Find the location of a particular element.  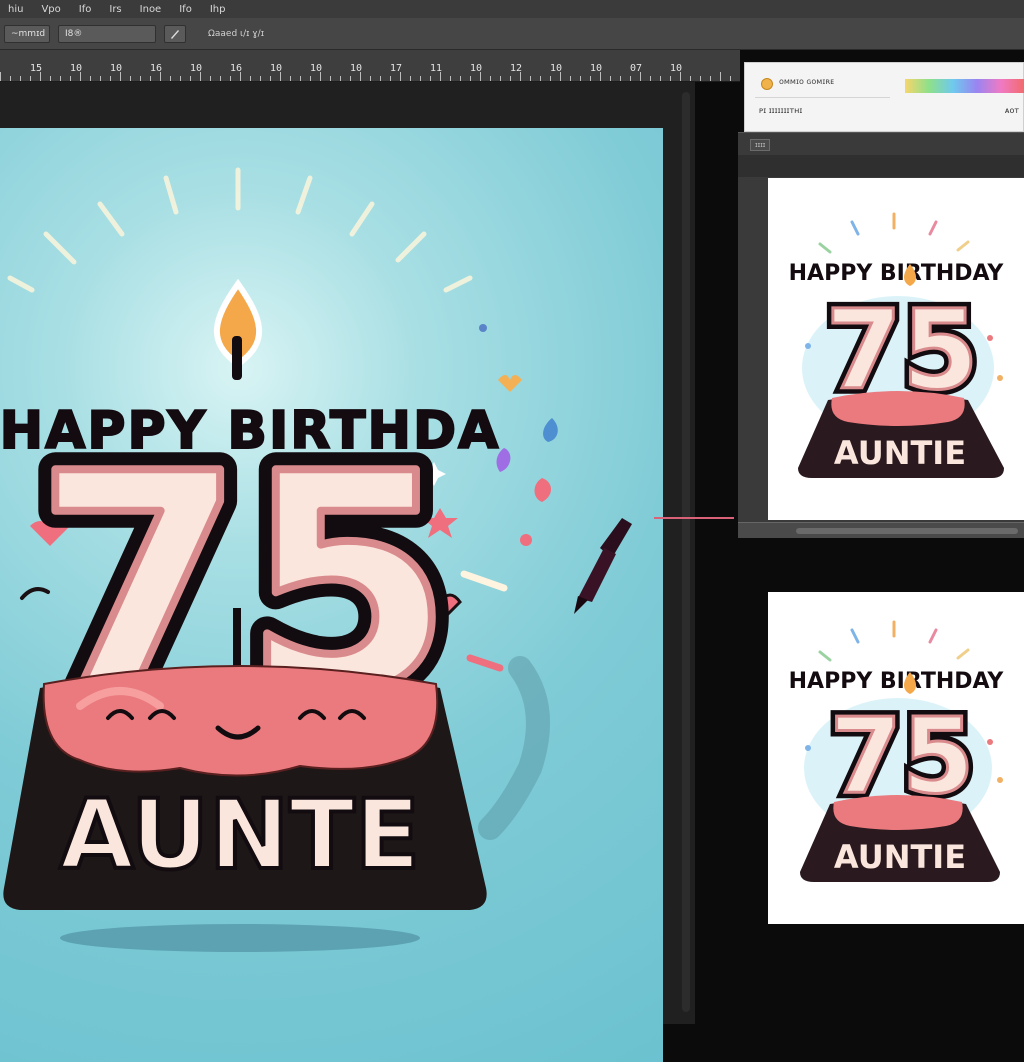

brush-toggle is located at coordinates (175, 33).